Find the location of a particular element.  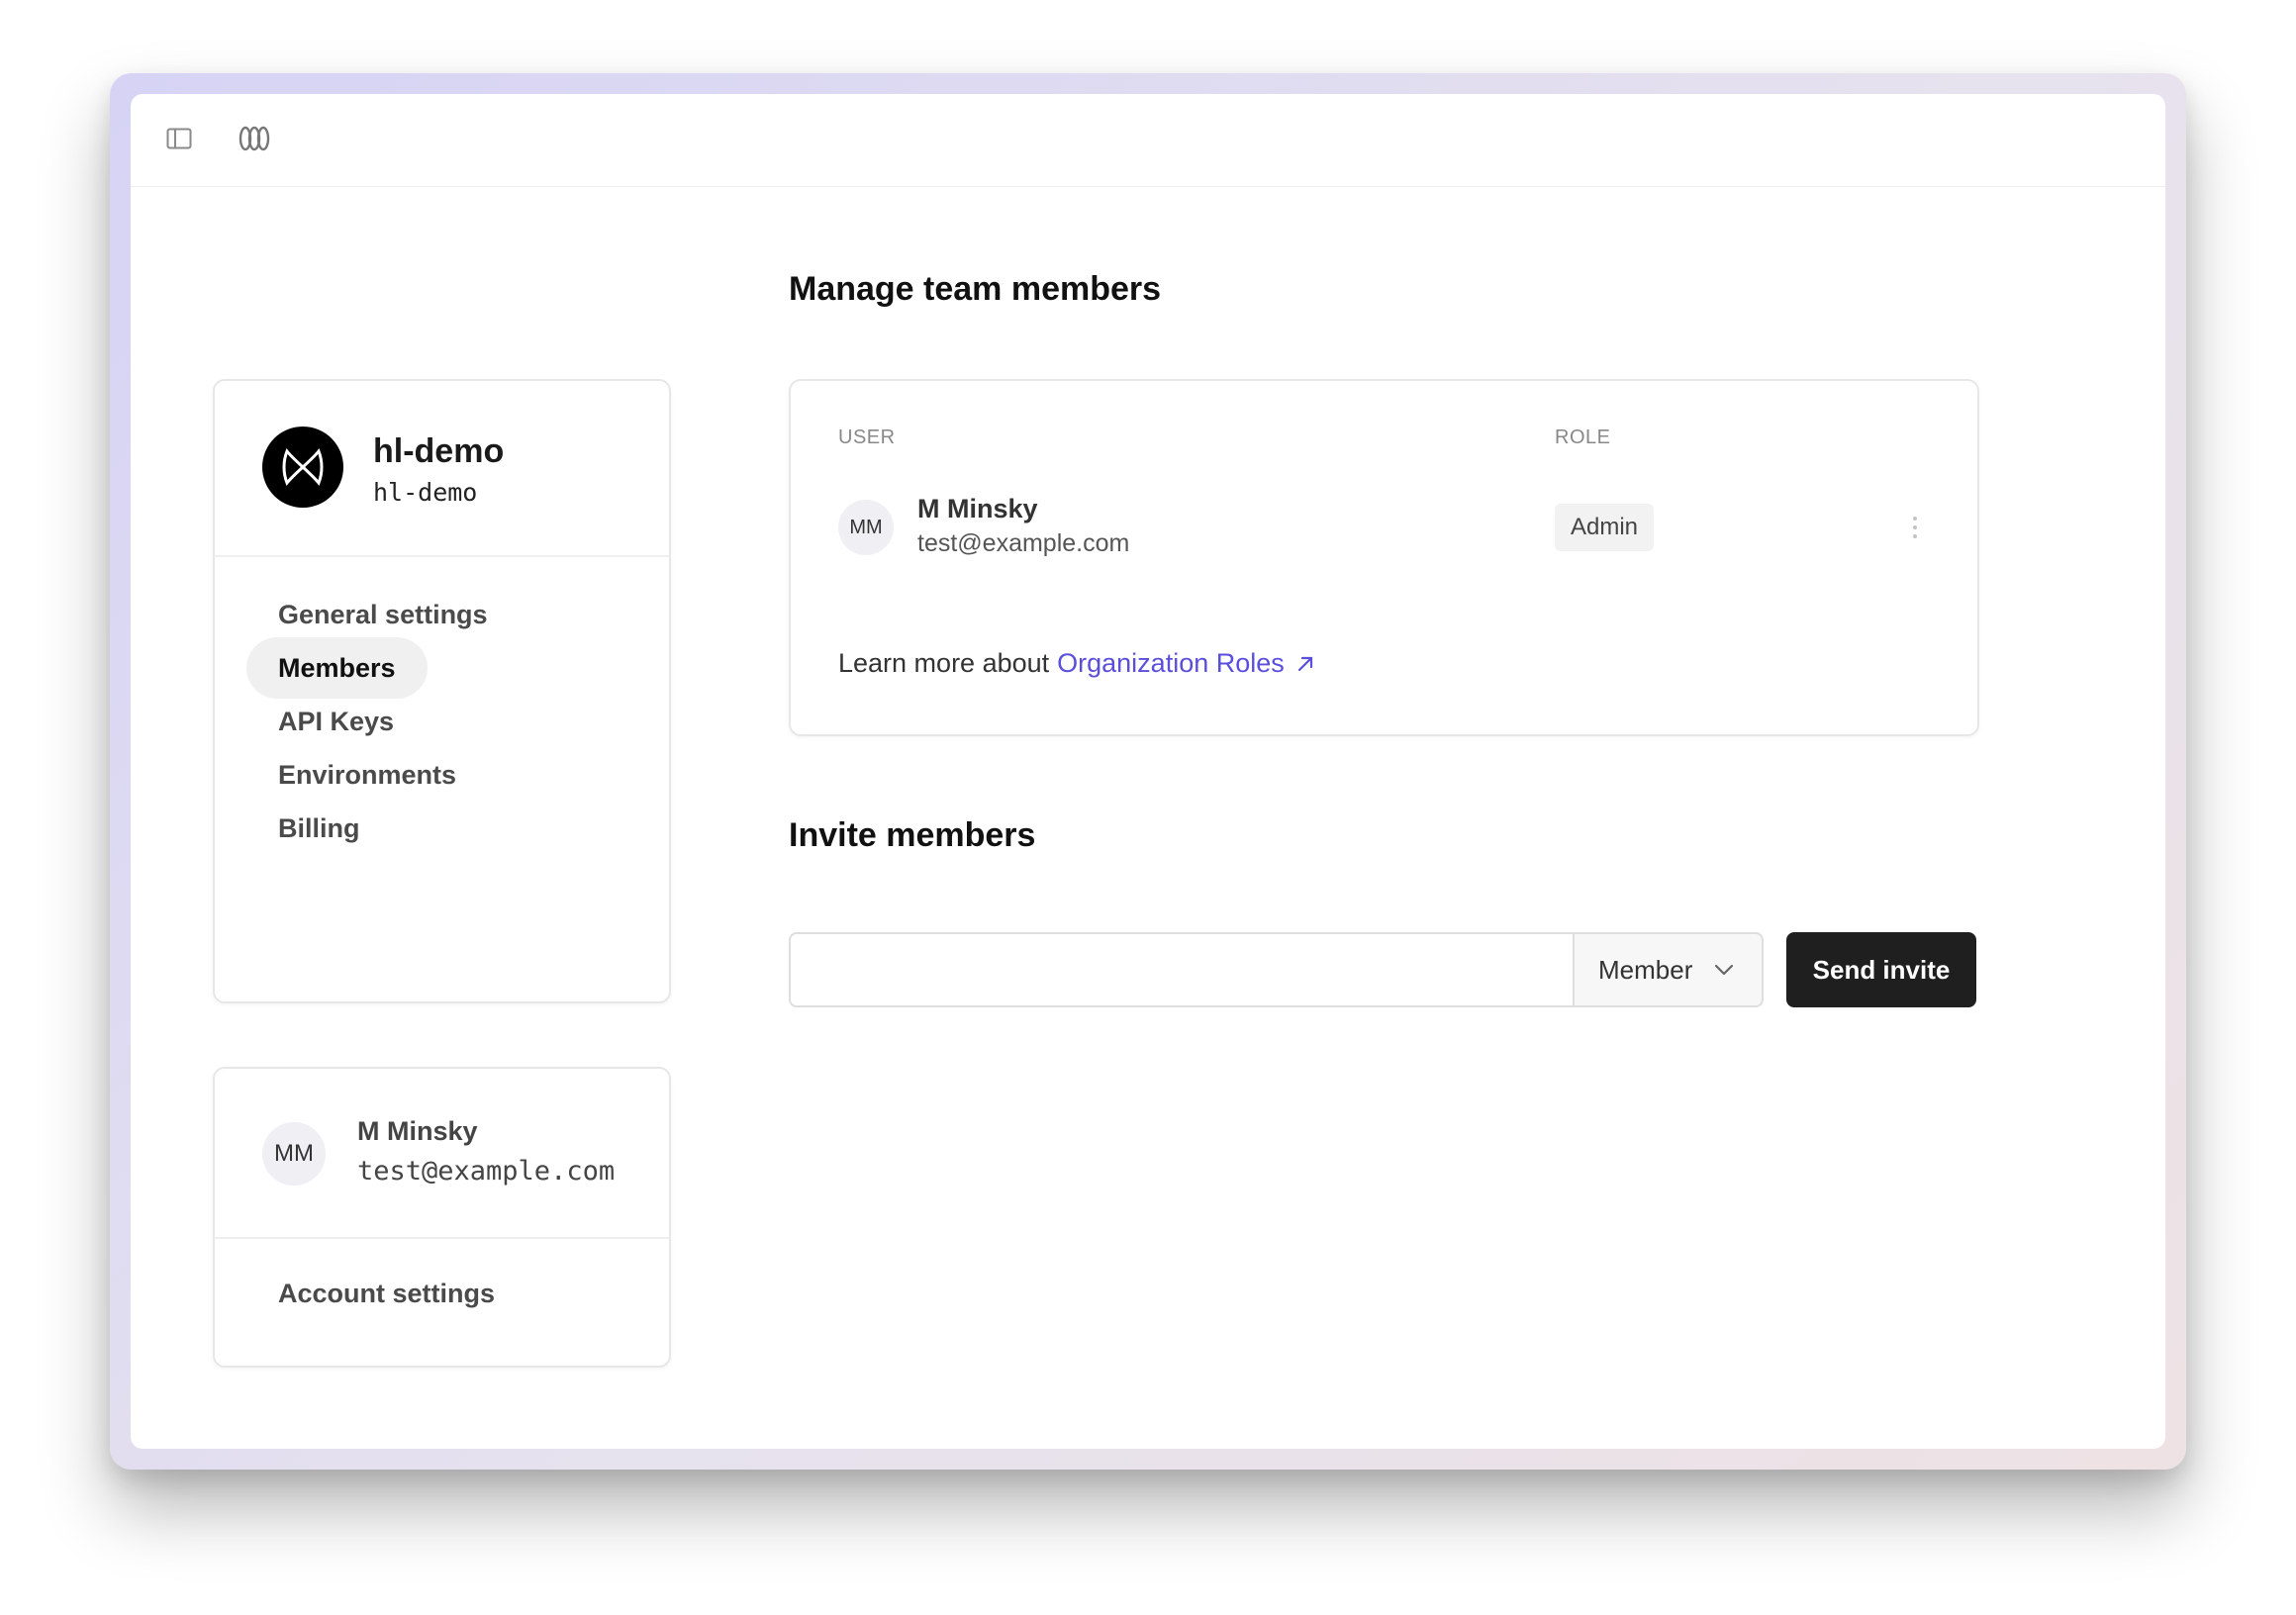

external-link-icon is located at coordinates (1305, 664).